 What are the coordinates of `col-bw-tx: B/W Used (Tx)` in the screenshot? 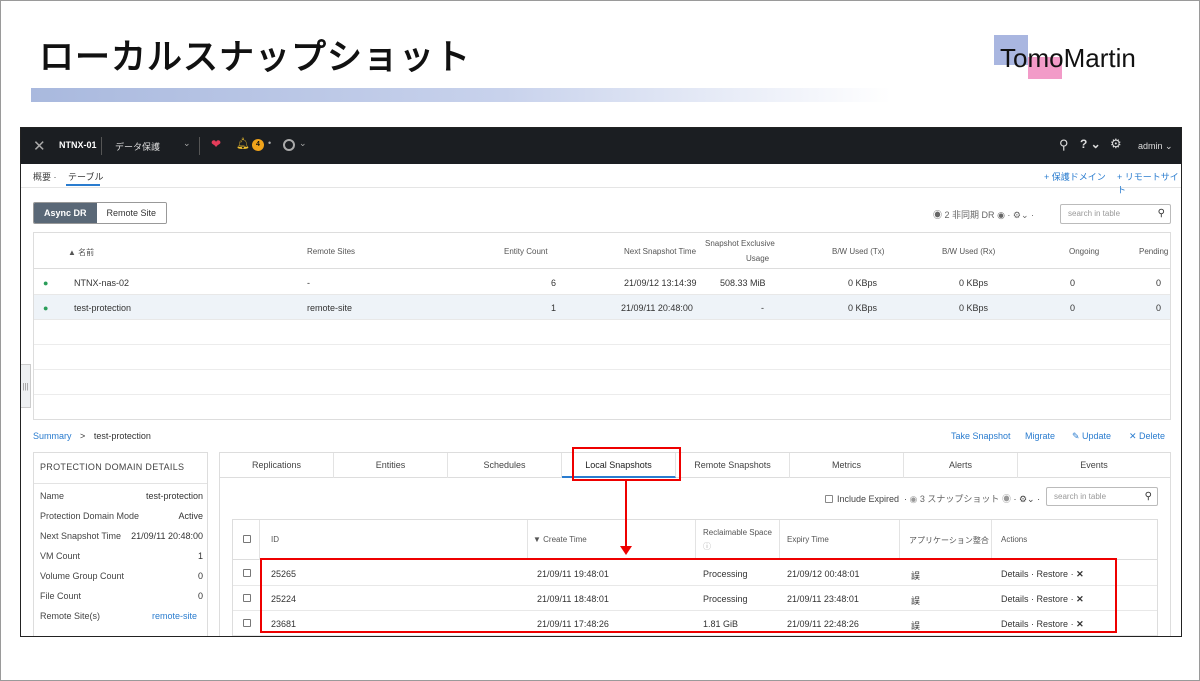 It's located at (858, 251).